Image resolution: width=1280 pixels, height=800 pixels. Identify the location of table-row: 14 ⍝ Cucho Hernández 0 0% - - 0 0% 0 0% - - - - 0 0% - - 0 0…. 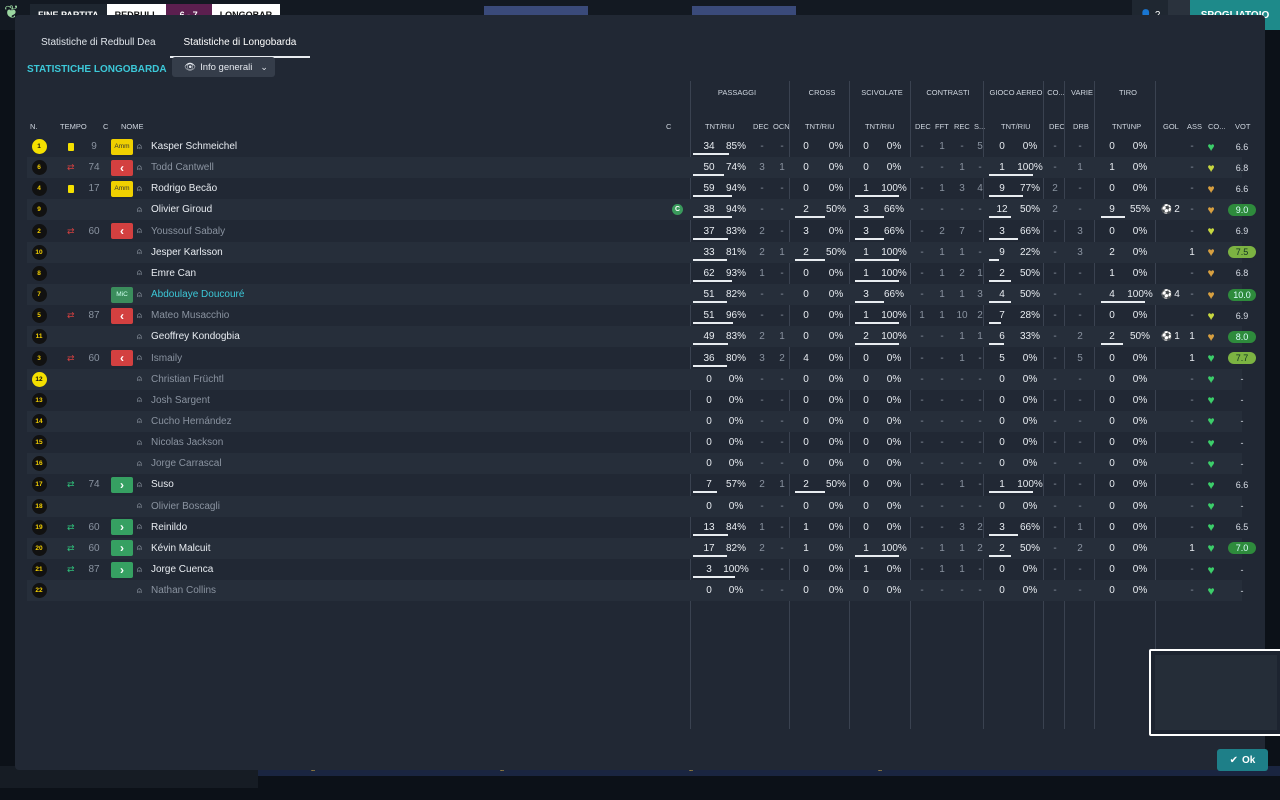
(635, 421).